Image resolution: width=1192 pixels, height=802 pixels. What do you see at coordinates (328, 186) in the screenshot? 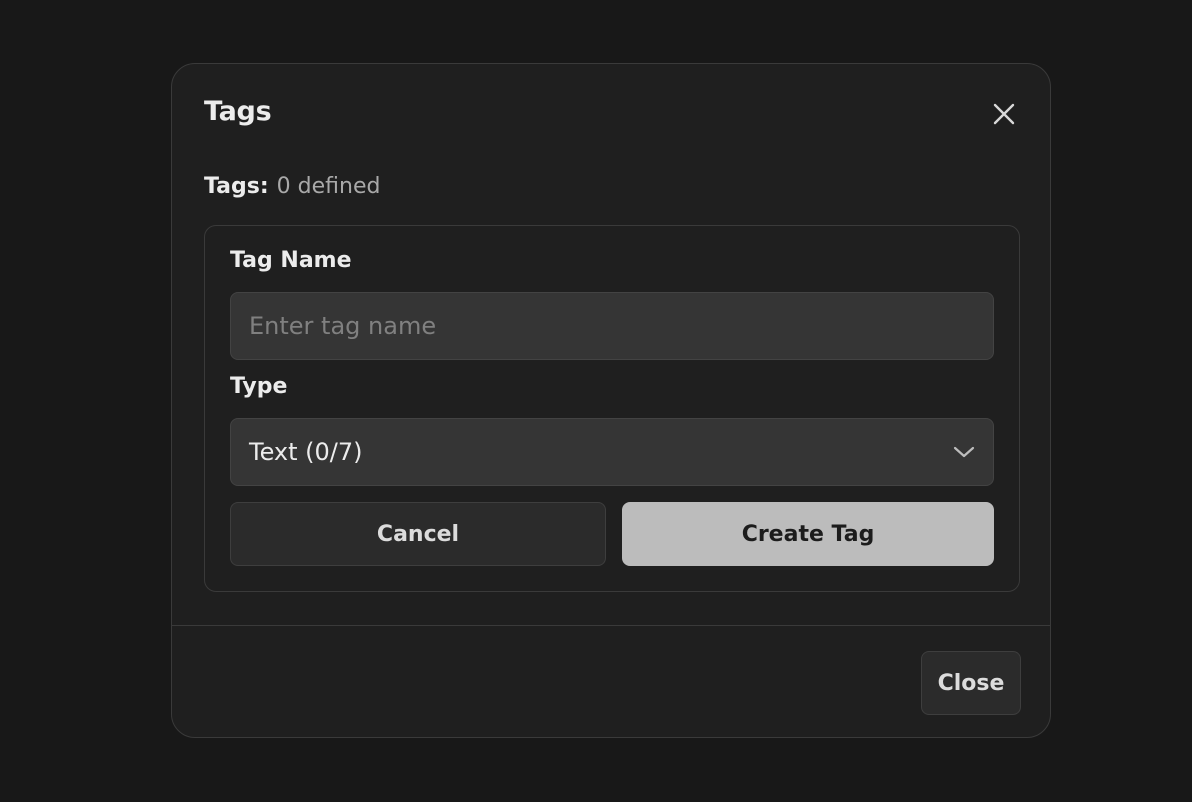
I see `tags-summary-count: 0 defined` at bounding box center [328, 186].